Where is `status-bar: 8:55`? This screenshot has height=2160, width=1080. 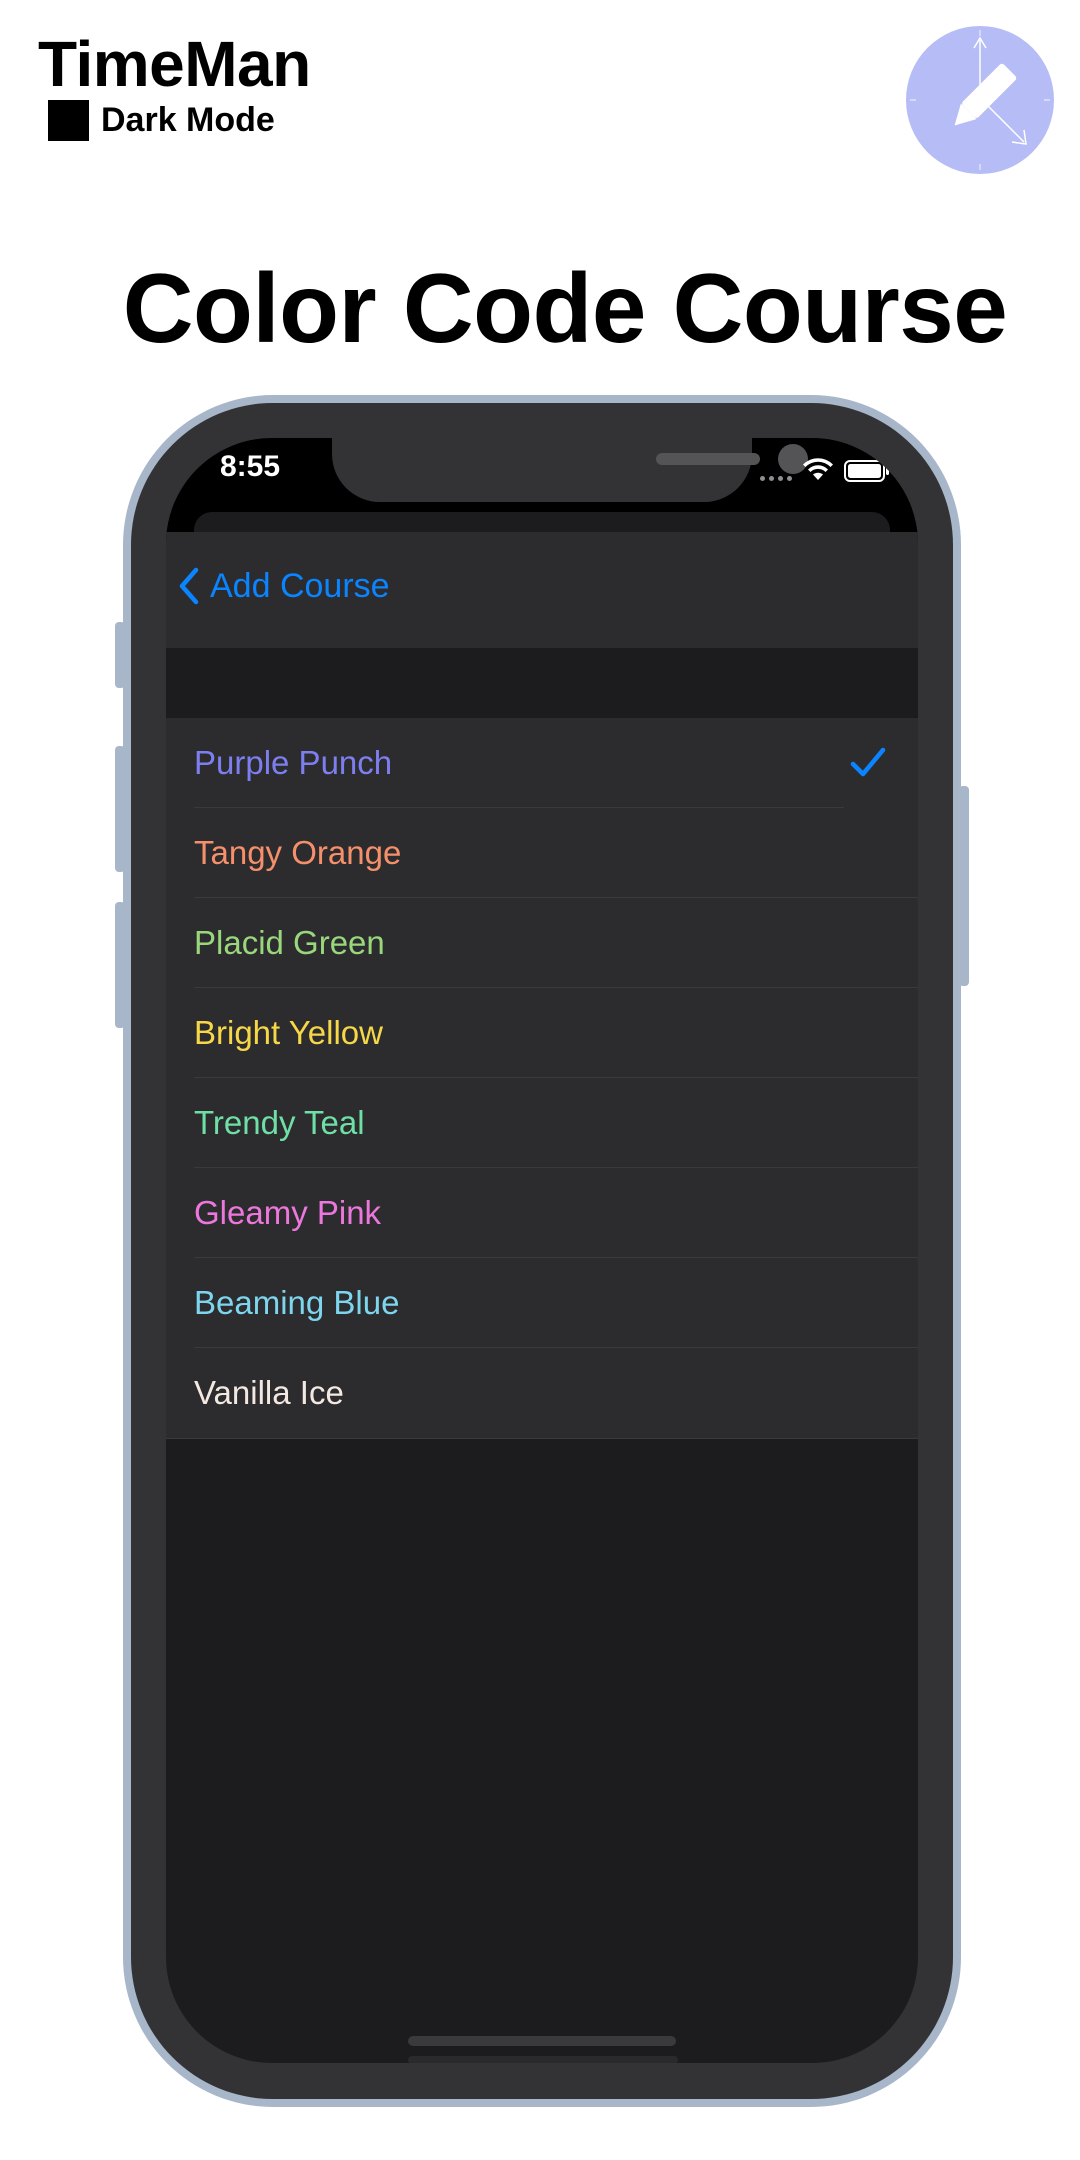 status-bar: 8:55 is located at coordinates (542, 495).